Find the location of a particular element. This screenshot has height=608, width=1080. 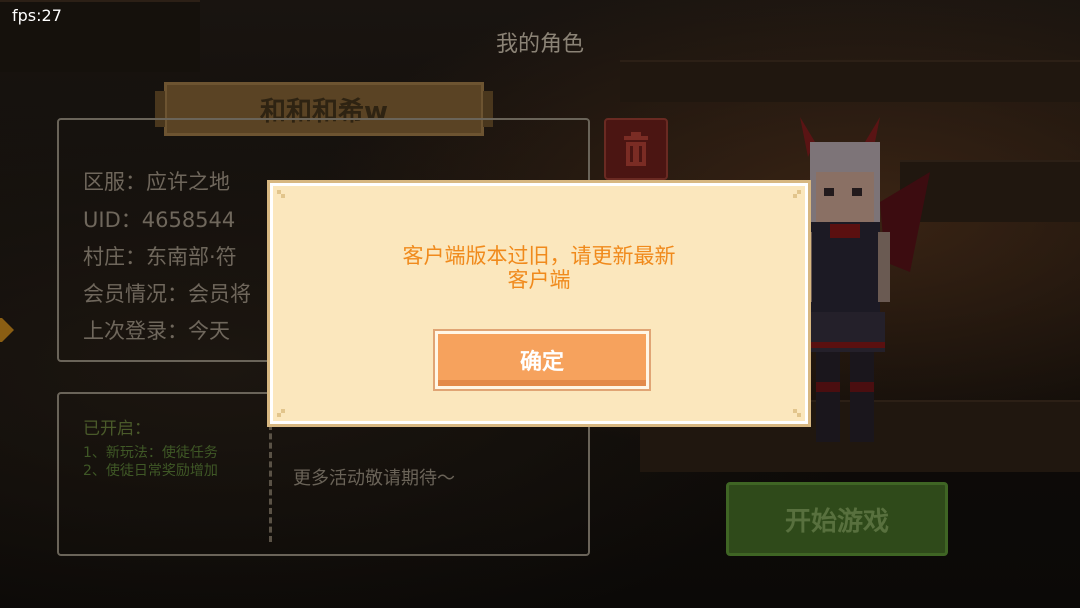

activities-title: 已开启： is located at coordinates (117, 429).